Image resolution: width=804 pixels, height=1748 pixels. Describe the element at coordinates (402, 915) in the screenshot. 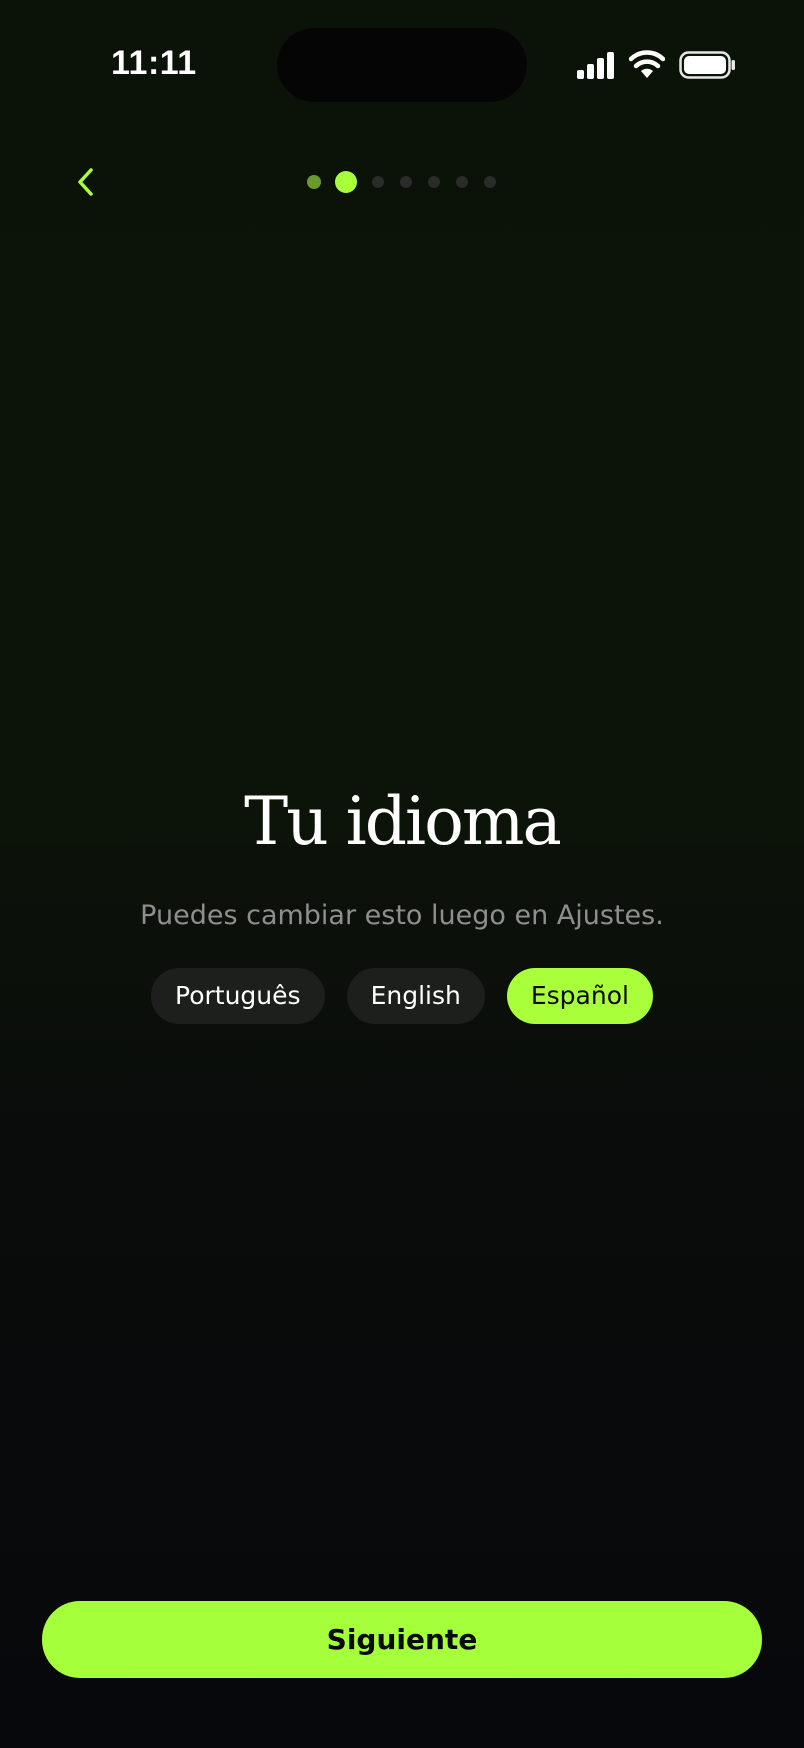

I see `page-subtitle: Puedes cambiar esto luego en Ajustes.` at that location.